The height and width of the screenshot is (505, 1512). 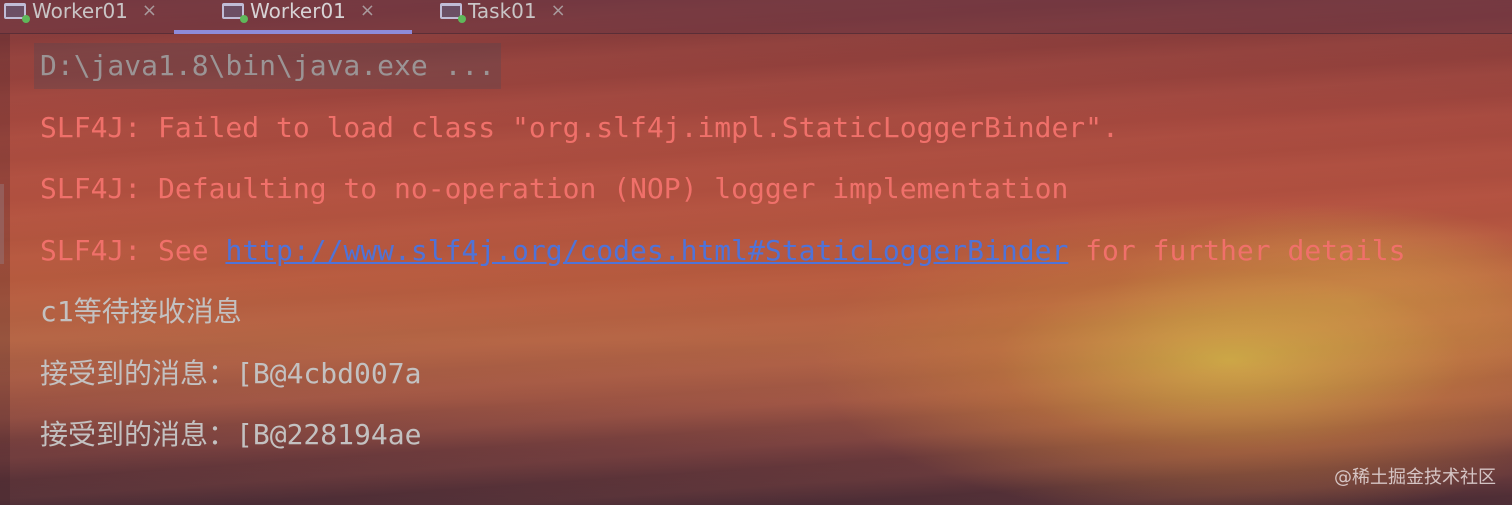 I want to click on console-gutter, so click(x=5, y=269).